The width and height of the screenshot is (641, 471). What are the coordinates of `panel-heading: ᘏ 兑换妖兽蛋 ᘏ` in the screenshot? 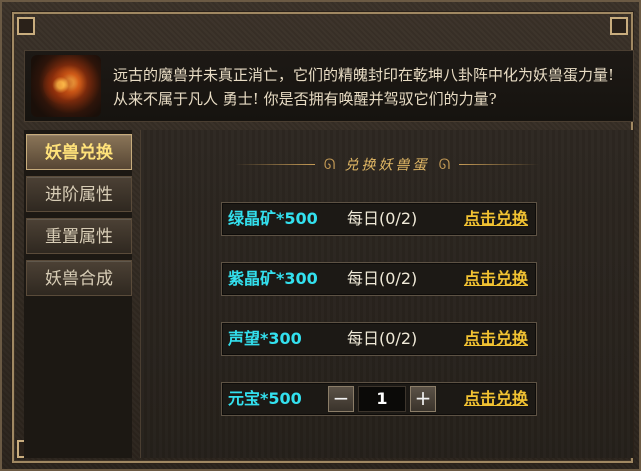 It's located at (387, 164).